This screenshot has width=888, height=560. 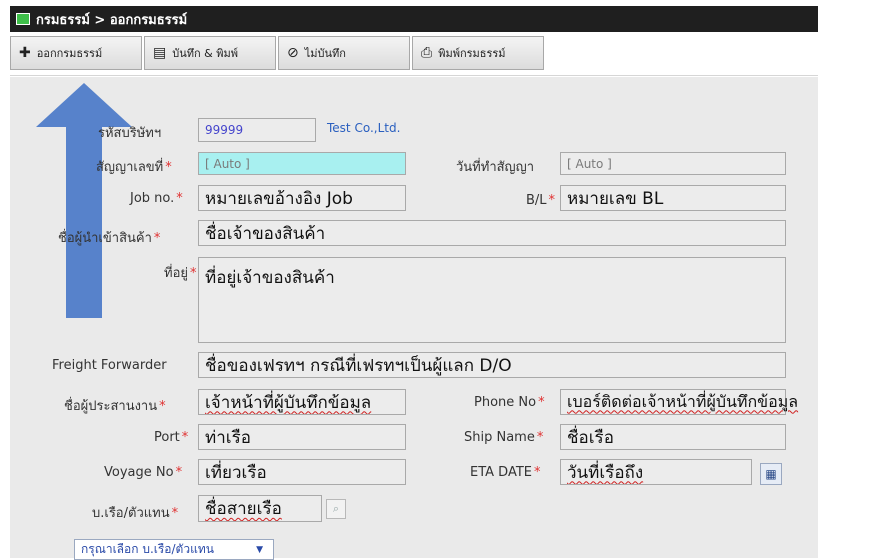 What do you see at coordinates (505, 472) in the screenshot?
I see `eta-label: ETA DATE *` at bounding box center [505, 472].